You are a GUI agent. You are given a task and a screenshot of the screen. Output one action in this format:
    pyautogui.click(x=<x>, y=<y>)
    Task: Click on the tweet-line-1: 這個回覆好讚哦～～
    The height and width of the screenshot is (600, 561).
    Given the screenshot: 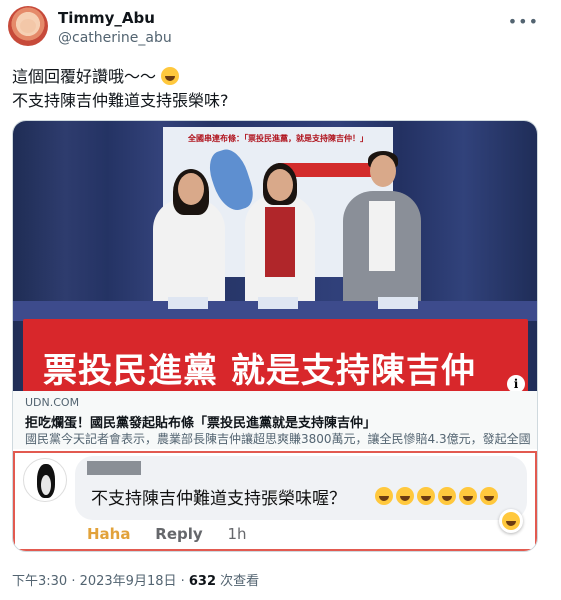 What is the action you would take?
    pyautogui.click(x=84, y=76)
    